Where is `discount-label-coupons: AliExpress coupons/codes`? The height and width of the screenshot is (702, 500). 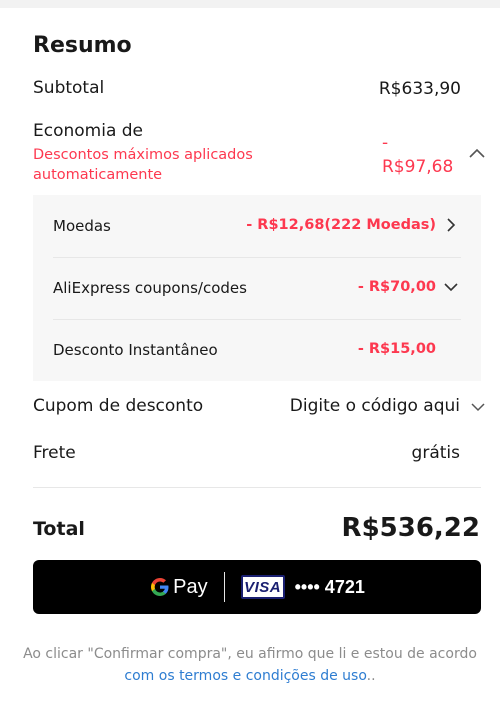 discount-label-coupons: AliExpress coupons/codes is located at coordinates (150, 288).